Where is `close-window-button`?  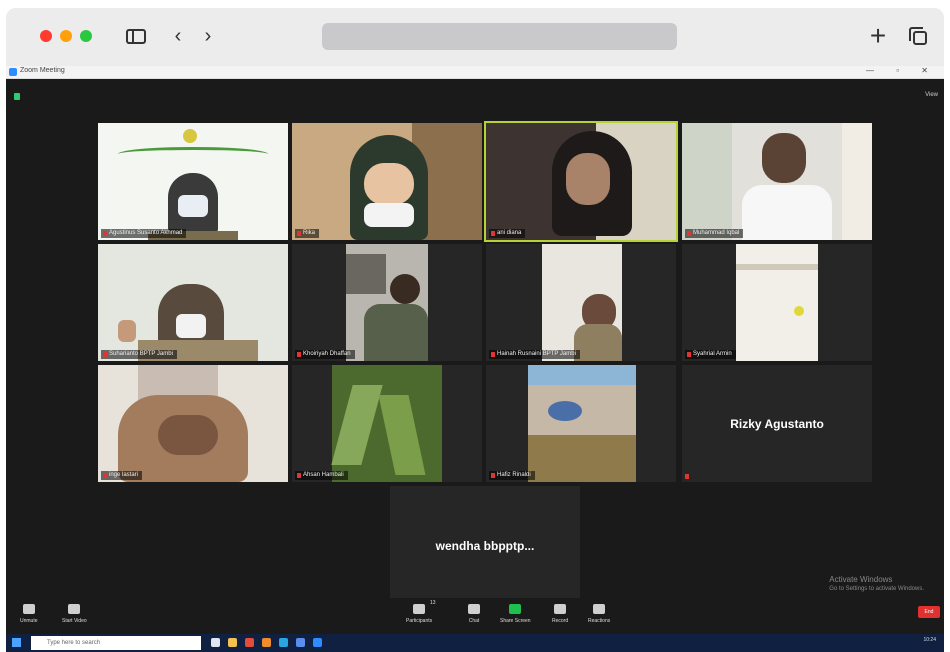 close-window-button is located at coordinates (46, 36).